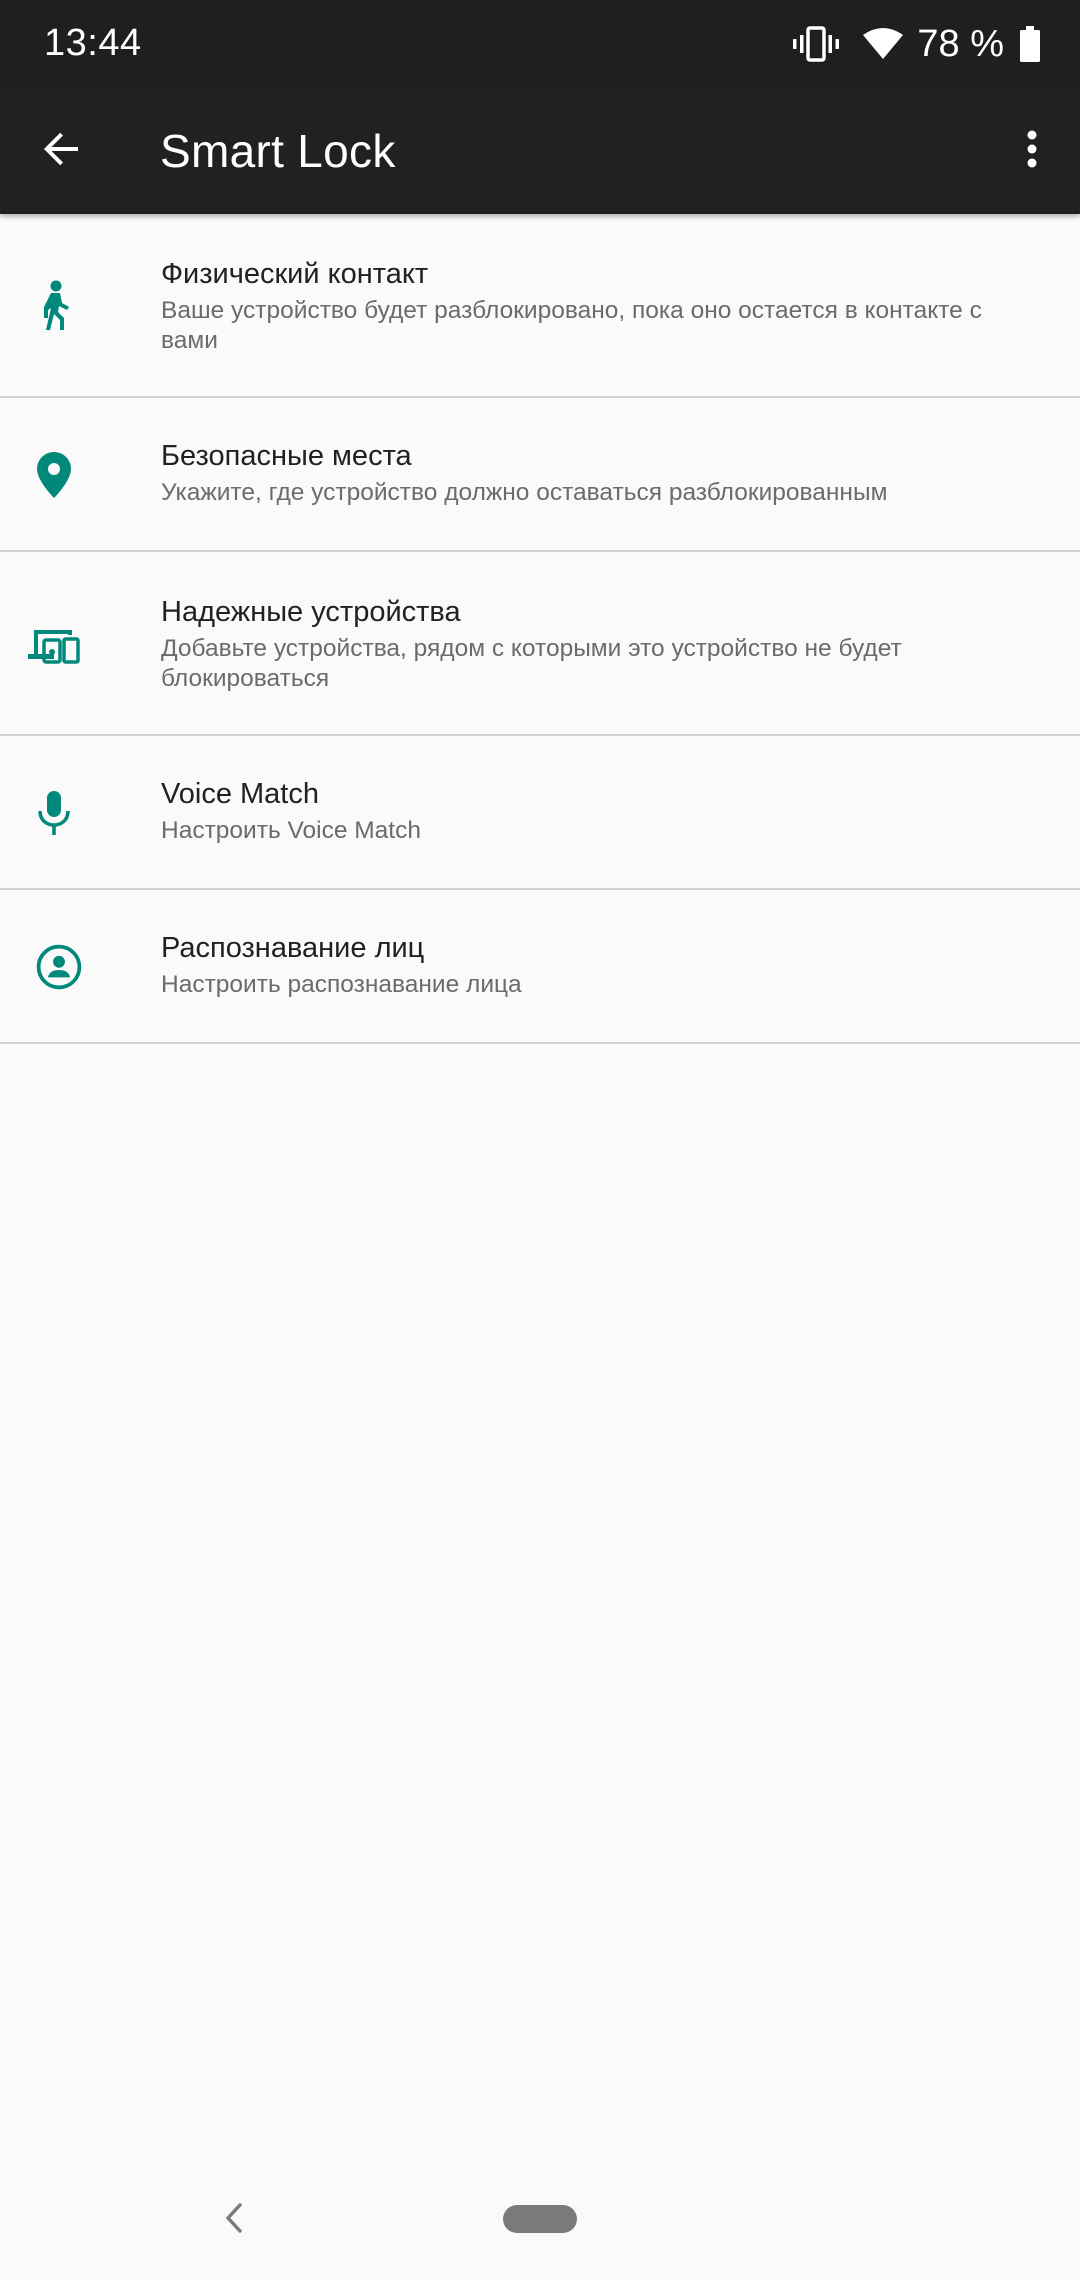  I want to click on location-pin-icon, so click(54, 475).